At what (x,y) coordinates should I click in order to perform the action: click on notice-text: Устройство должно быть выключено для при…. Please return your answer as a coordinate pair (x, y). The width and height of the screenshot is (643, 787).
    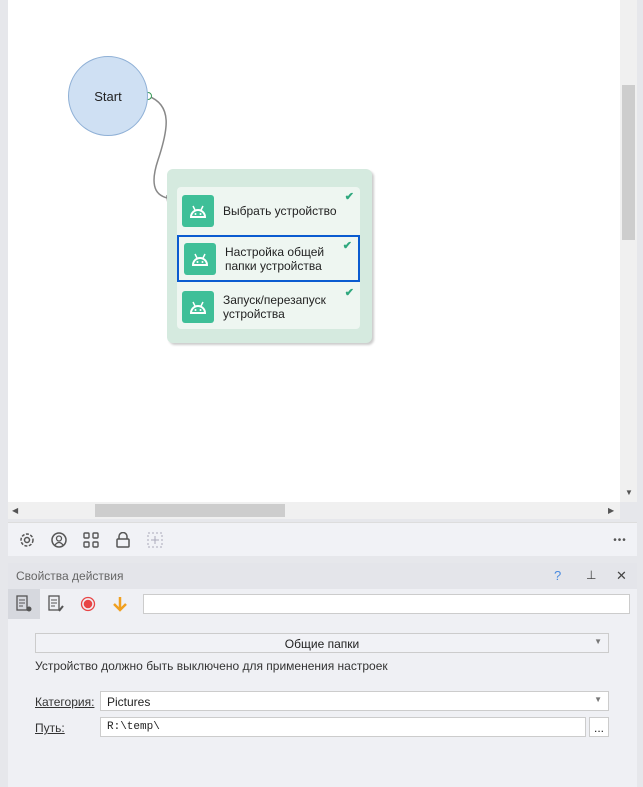
    Looking at the image, I should click on (211, 666).